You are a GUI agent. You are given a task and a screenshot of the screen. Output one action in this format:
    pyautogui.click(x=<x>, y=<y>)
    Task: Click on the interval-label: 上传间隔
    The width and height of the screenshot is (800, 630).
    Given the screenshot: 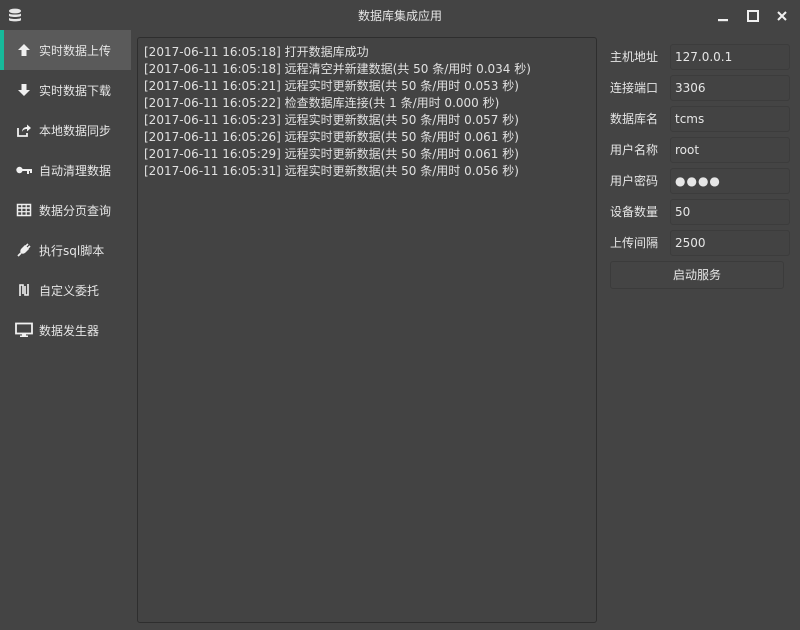 What is the action you would take?
    pyautogui.click(x=634, y=243)
    